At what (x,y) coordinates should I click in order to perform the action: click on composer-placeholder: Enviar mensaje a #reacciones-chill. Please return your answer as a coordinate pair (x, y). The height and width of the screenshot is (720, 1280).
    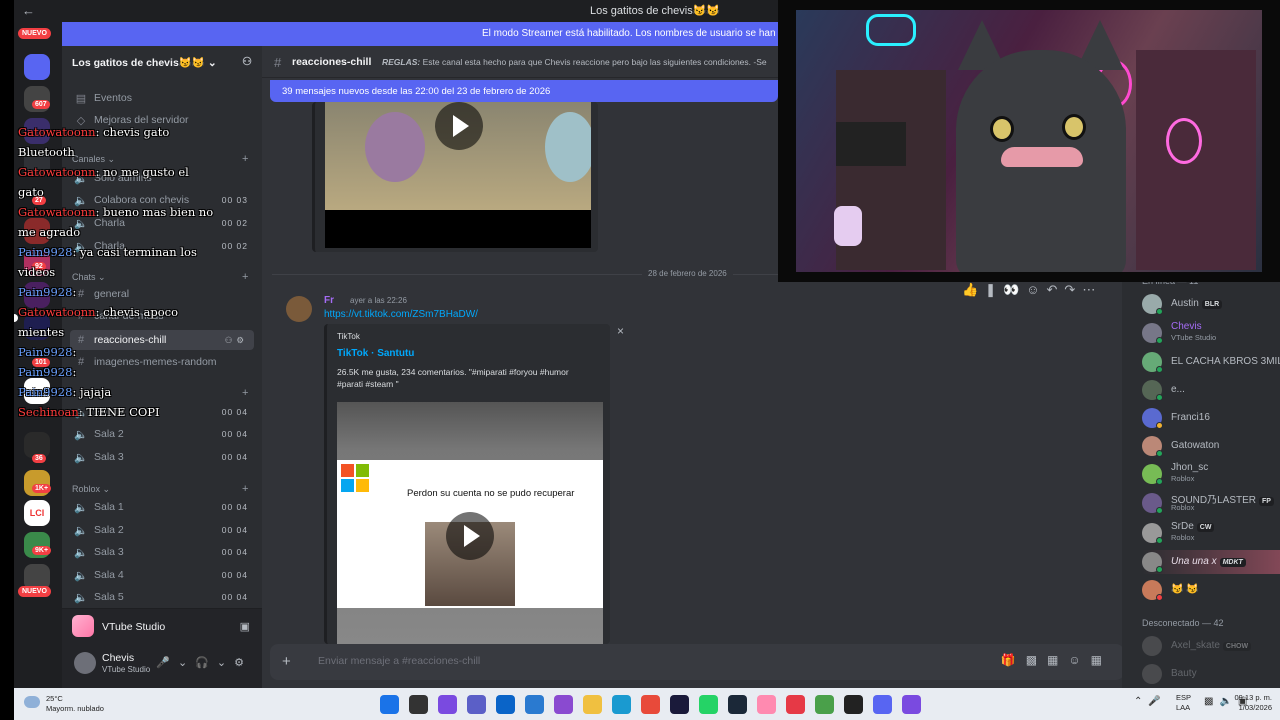
    Looking at the image, I should click on (399, 661).